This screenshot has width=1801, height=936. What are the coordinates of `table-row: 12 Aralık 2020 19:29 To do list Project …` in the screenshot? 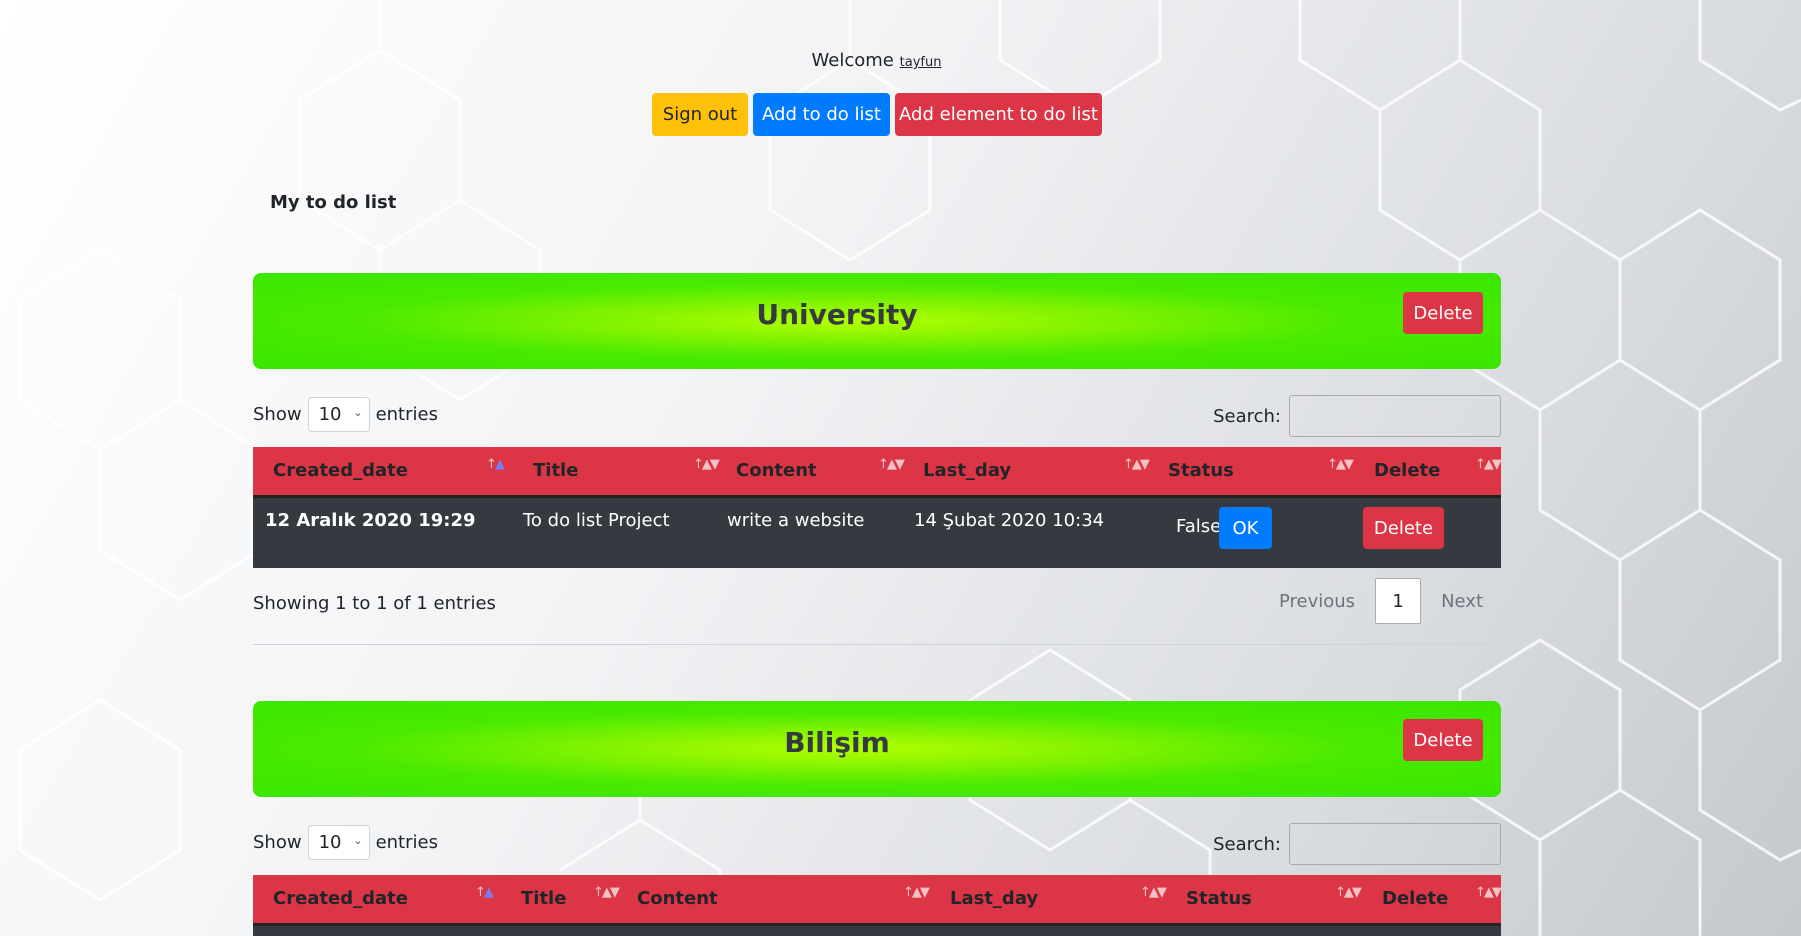 It's located at (877, 533).